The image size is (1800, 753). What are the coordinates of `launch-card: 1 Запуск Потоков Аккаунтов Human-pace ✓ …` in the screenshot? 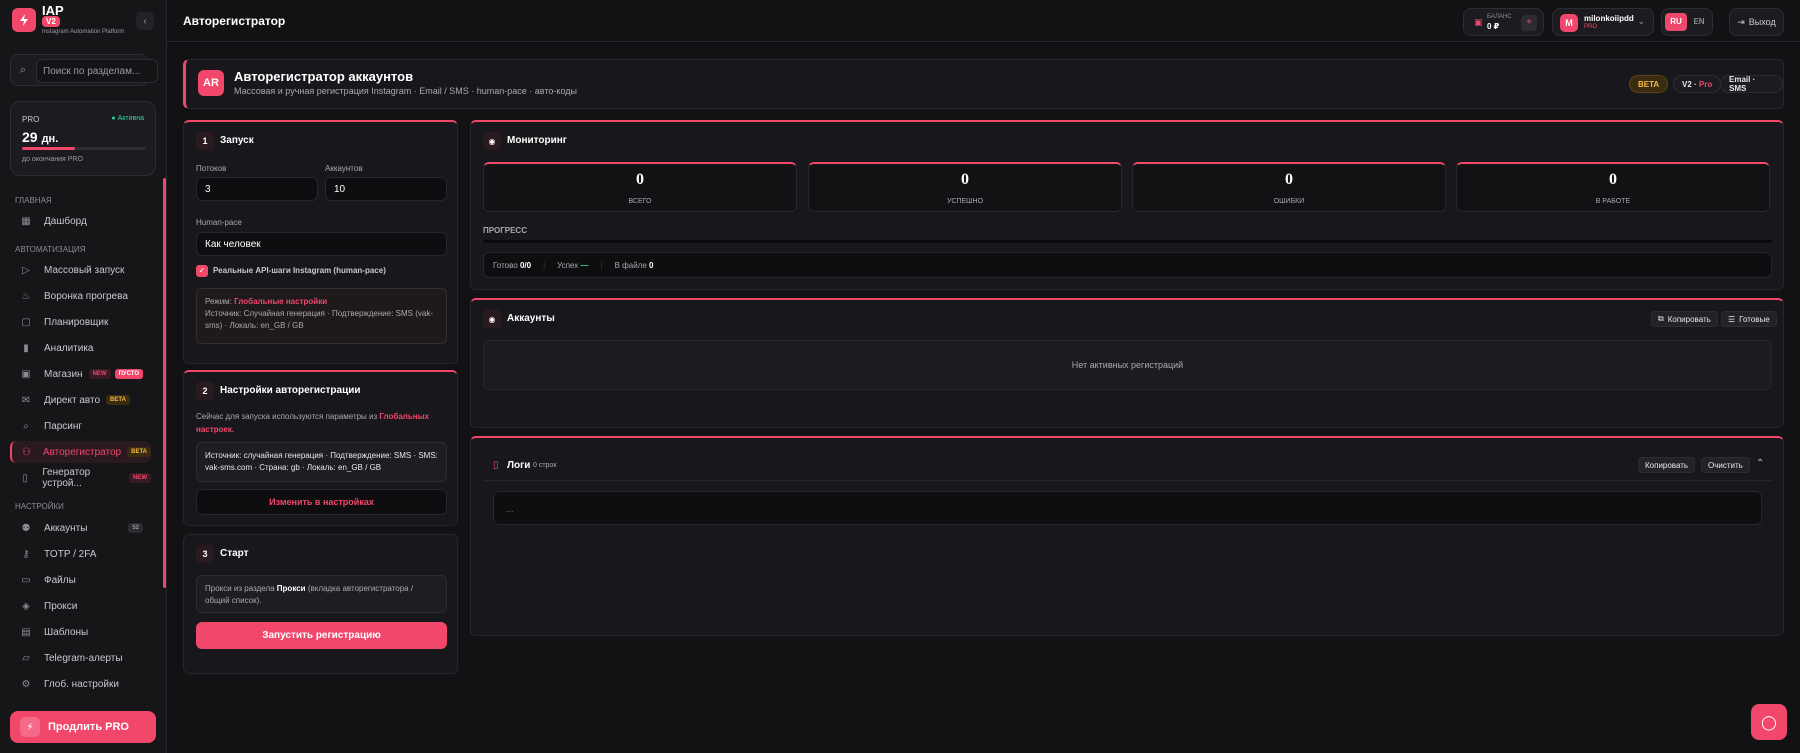 It's located at (320, 242).